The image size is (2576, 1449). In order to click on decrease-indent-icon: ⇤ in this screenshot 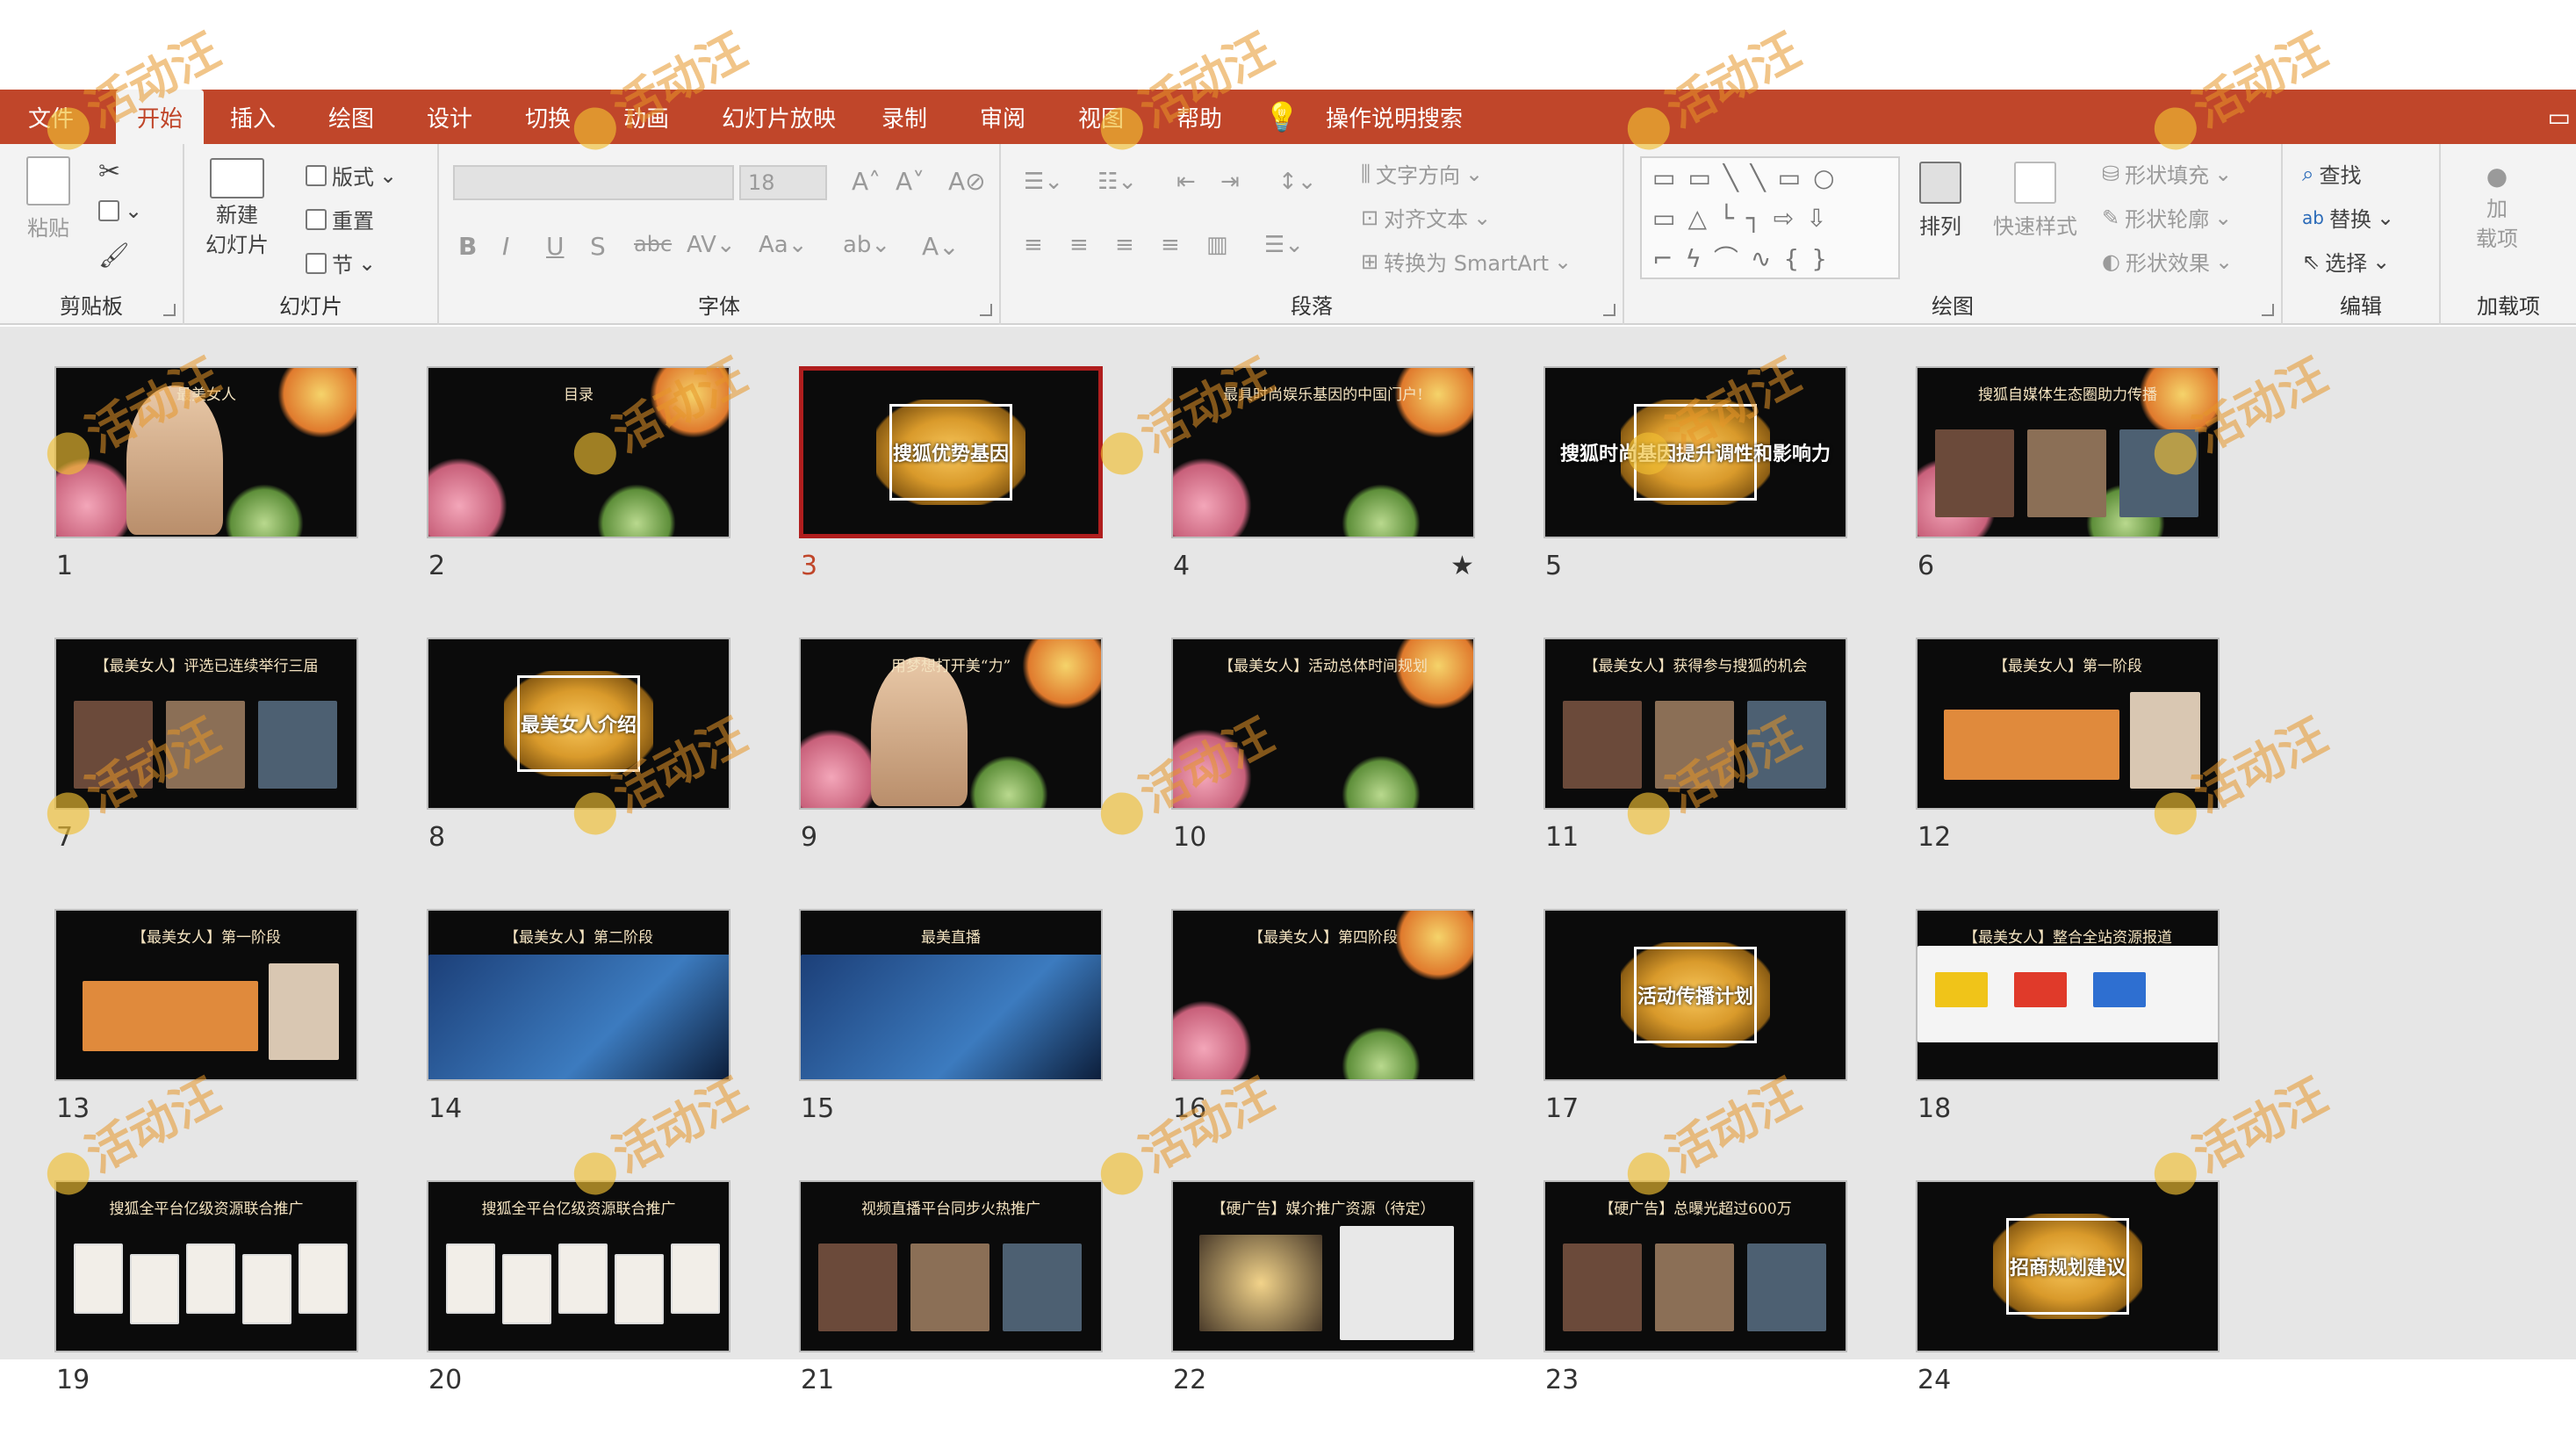, I will do `click(1186, 182)`.